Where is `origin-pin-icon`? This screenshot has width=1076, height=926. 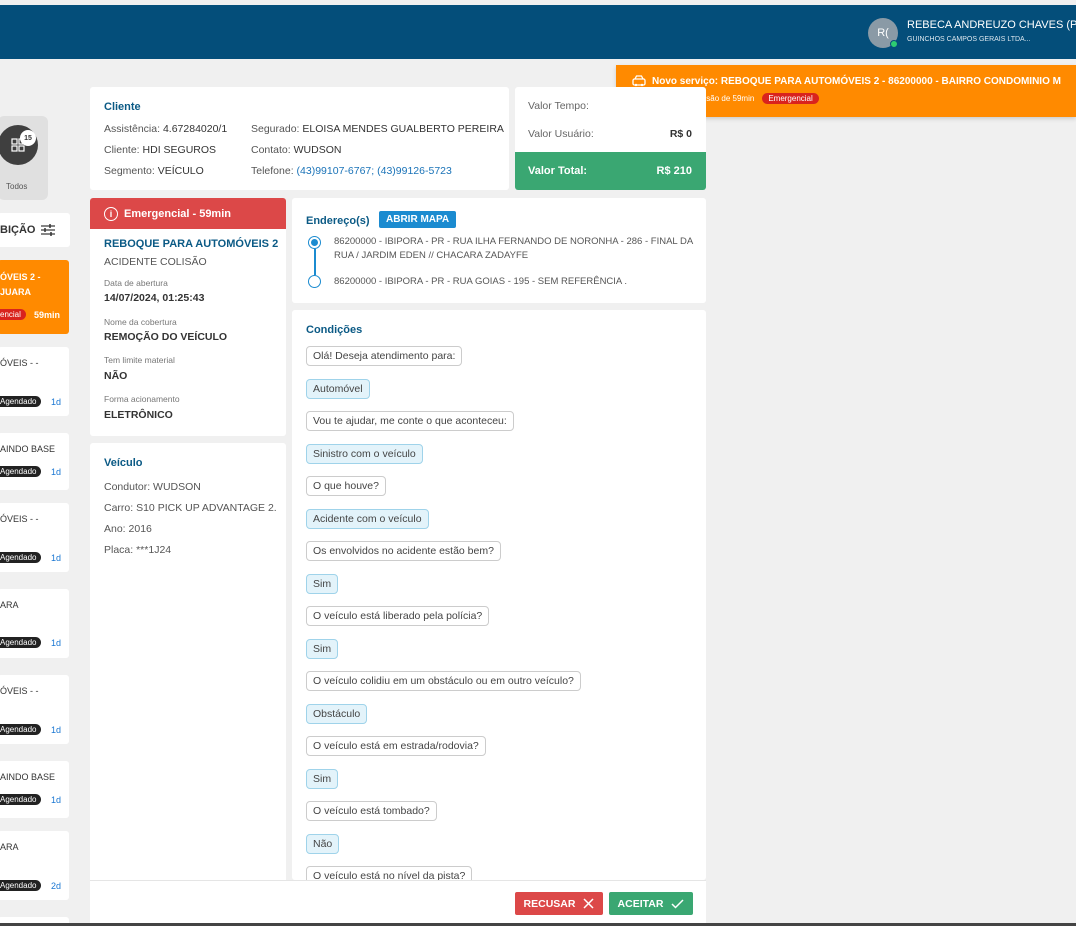 origin-pin-icon is located at coordinates (314, 242).